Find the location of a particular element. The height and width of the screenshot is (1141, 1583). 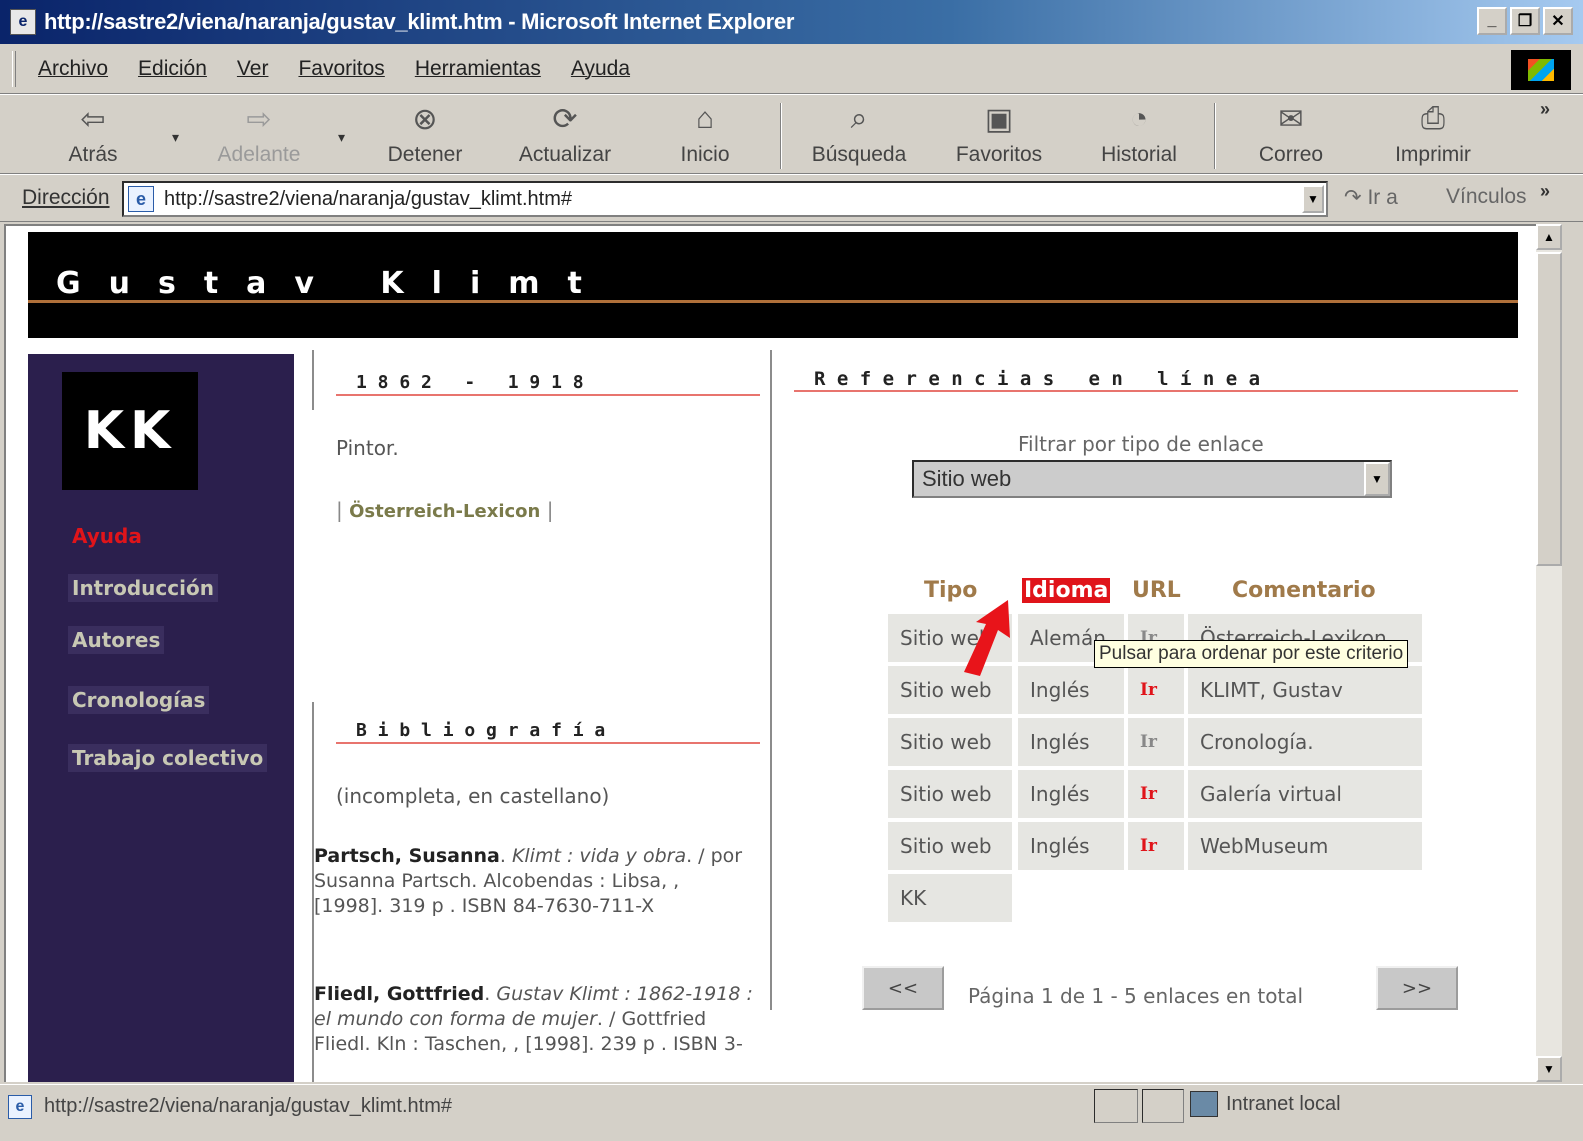

vertical-scrollbar: ▲ ▼ is located at coordinates (1549, 653).